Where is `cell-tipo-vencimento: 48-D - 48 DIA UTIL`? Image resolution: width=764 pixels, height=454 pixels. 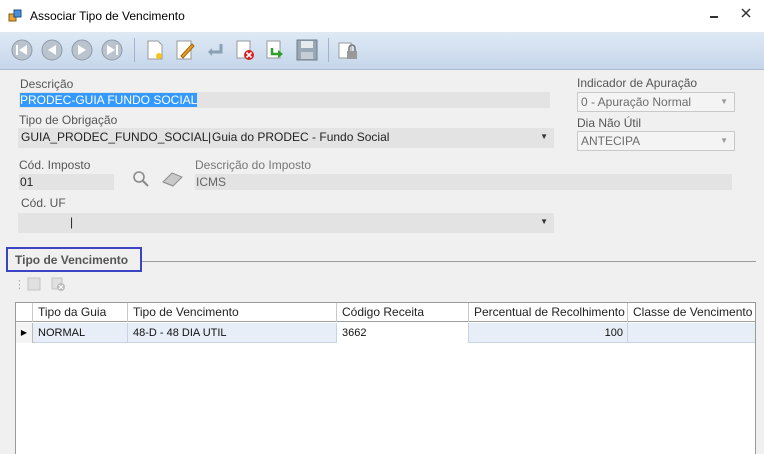 cell-tipo-vencimento: 48-D - 48 DIA UTIL is located at coordinates (232, 333).